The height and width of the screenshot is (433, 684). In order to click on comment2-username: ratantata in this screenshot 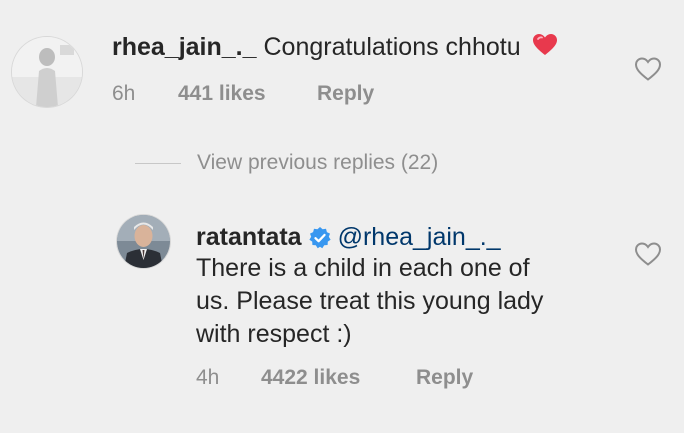, I will do `click(249, 237)`.